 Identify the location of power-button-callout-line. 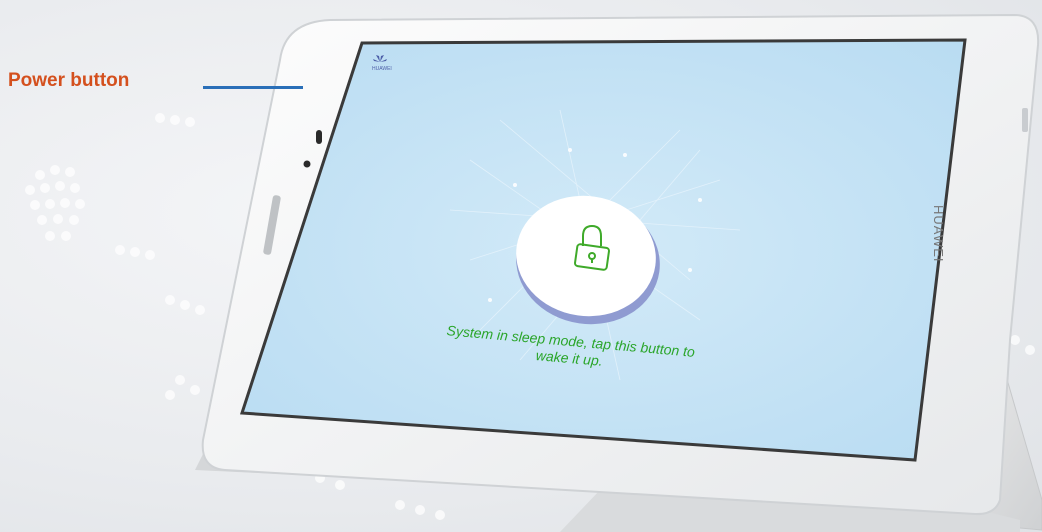
(253, 87).